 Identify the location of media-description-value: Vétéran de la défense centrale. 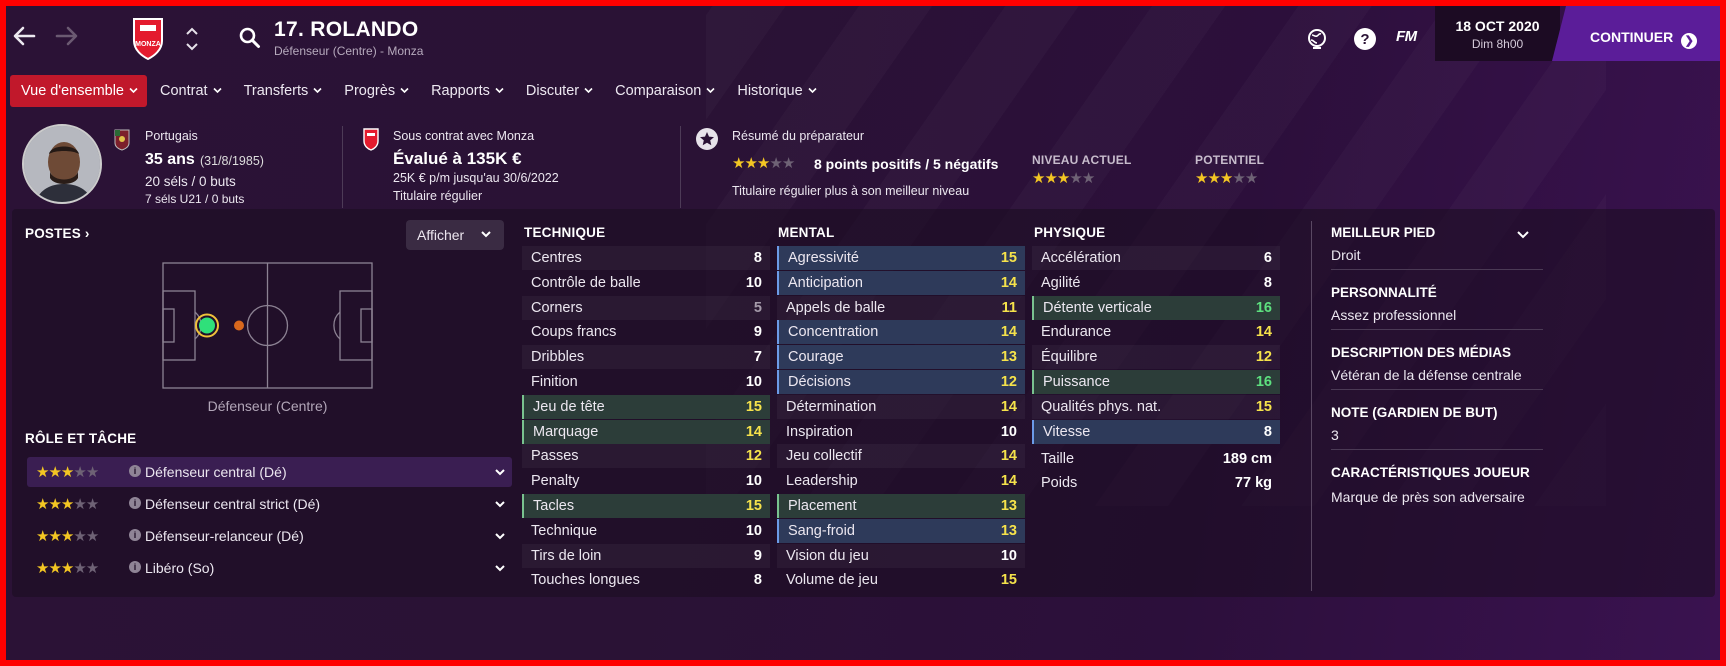
(1426, 375).